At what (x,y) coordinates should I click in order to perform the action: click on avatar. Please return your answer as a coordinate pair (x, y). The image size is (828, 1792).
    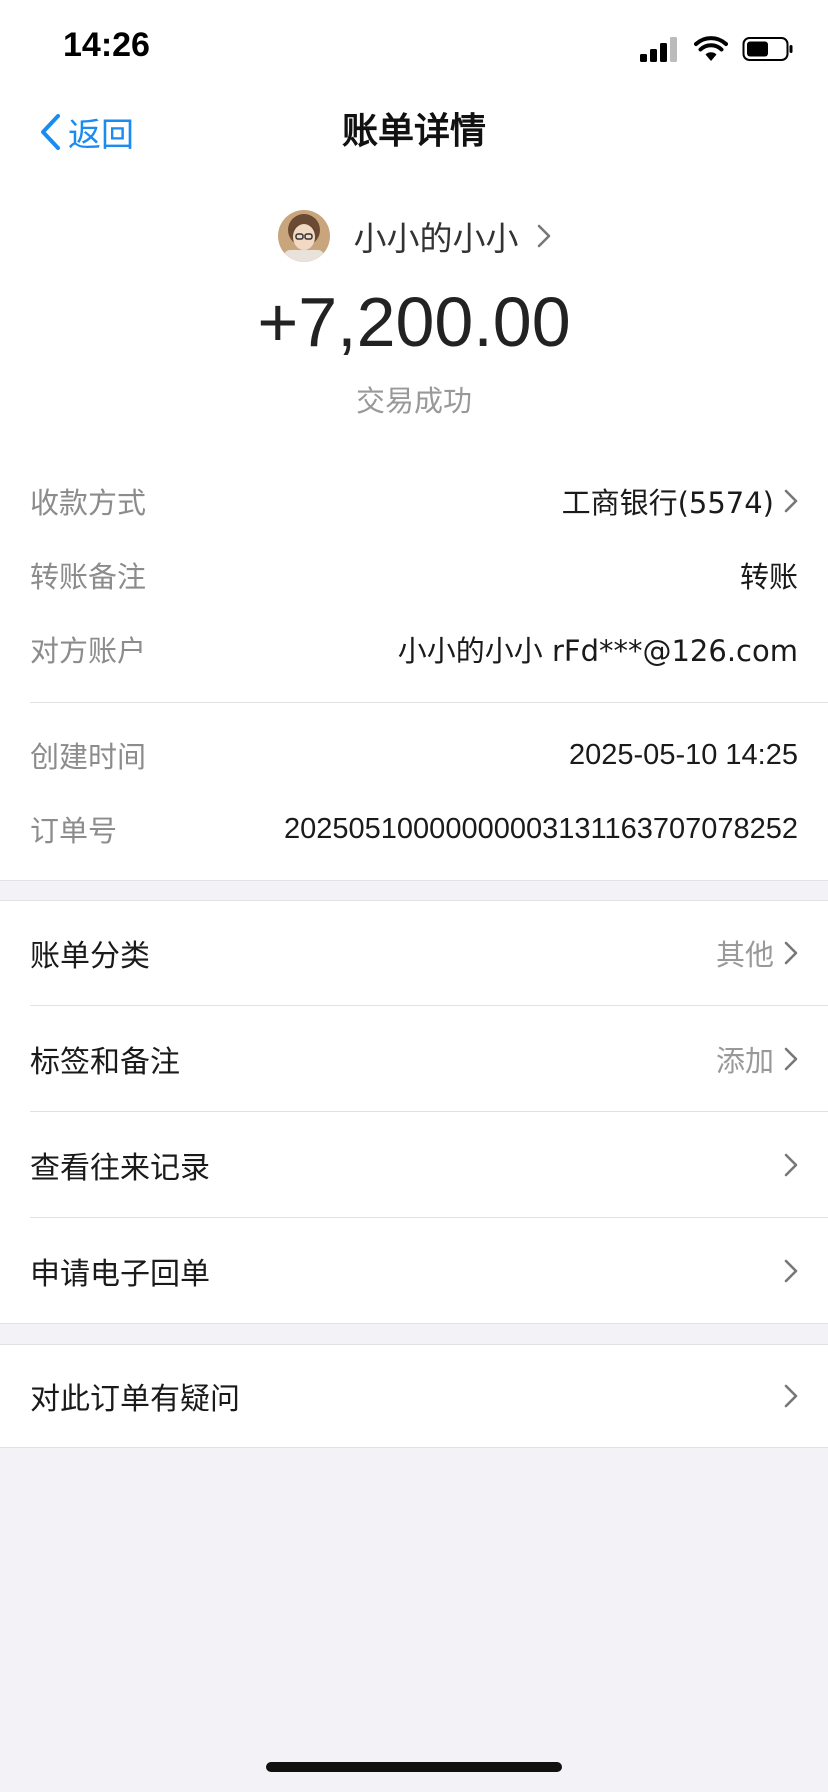
    Looking at the image, I should click on (303, 236).